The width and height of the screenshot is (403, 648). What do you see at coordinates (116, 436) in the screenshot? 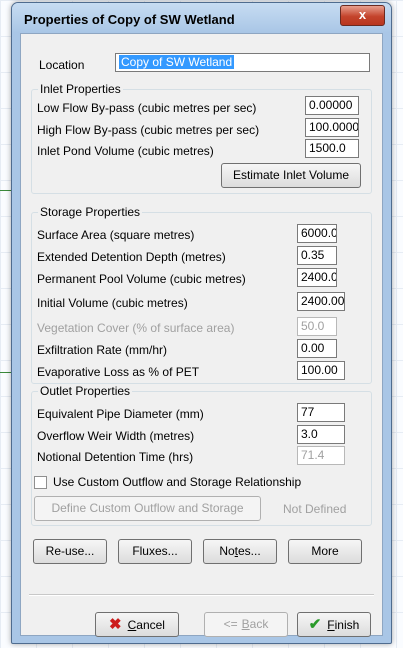
I see `overflow-weir-width-label: Overflow Weir Width (metres)` at bounding box center [116, 436].